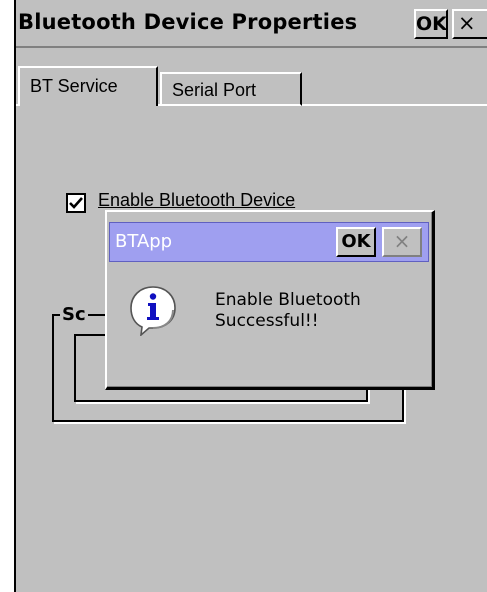 This screenshot has width=487, height=592. What do you see at coordinates (269, 242) in the screenshot?
I see `dialog-titlebar: BTApp OK ×` at bounding box center [269, 242].